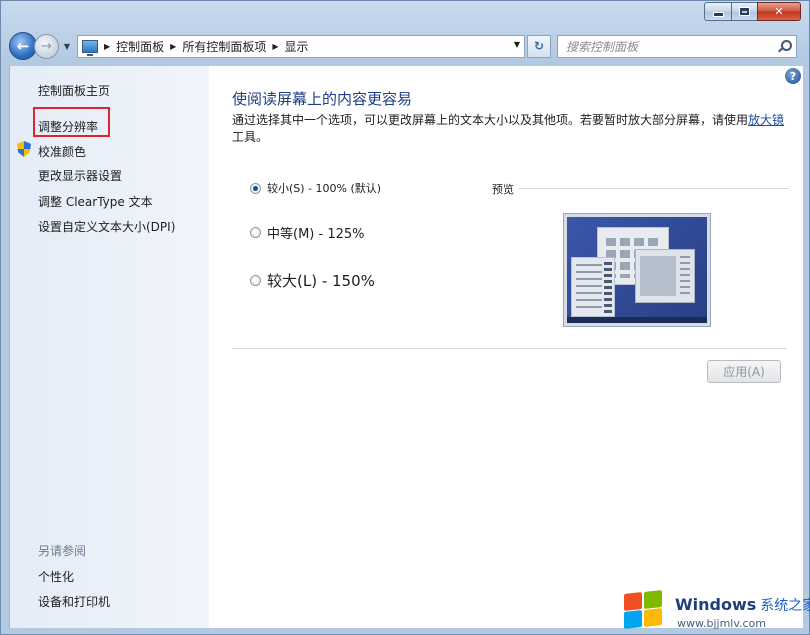 This screenshot has width=810, height=635. What do you see at coordinates (517, 44) in the screenshot?
I see `address-dropdown-icon: ▼` at bounding box center [517, 44].